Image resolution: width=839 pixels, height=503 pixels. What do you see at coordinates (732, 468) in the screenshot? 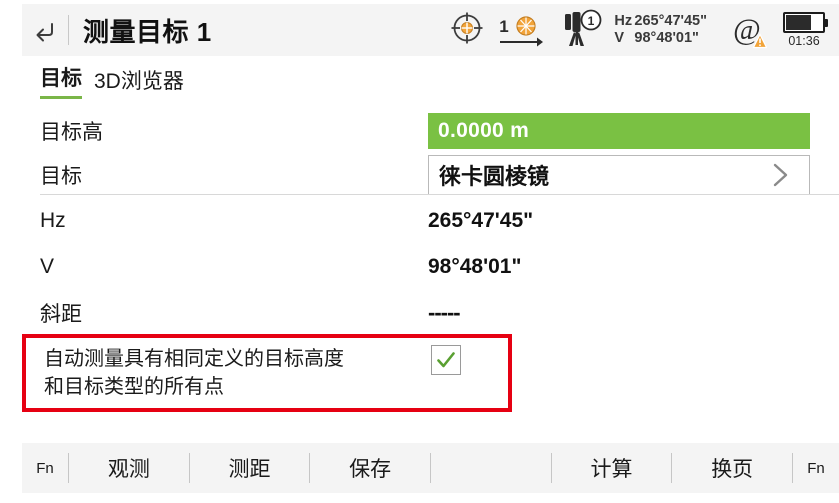
I see `page-switch-button: 换页` at bounding box center [732, 468].